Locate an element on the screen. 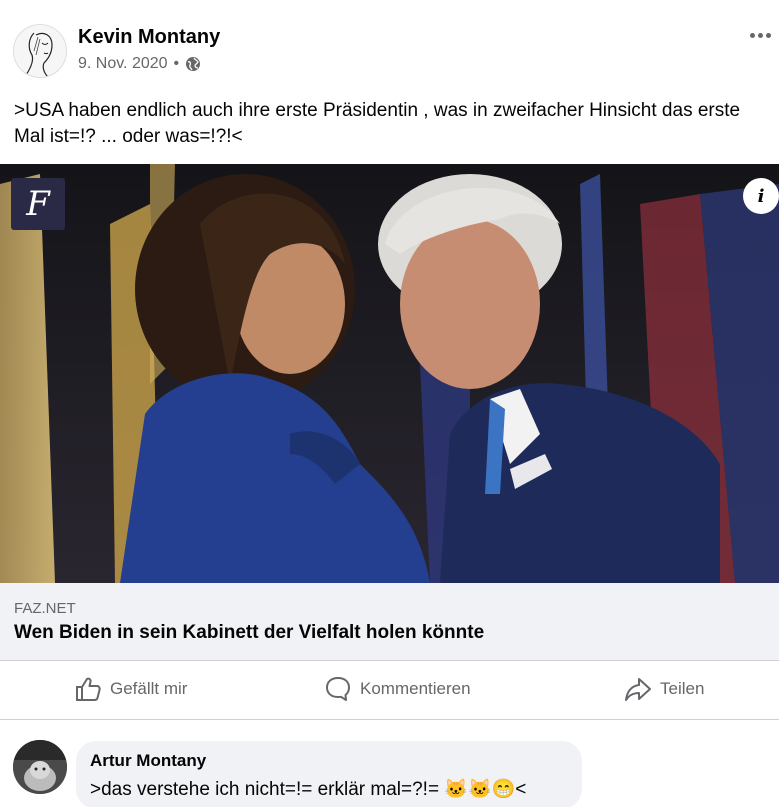 The width and height of the screenshot is (779, 807). comment-button: Kommentieren is located at coordinates (397, 689).